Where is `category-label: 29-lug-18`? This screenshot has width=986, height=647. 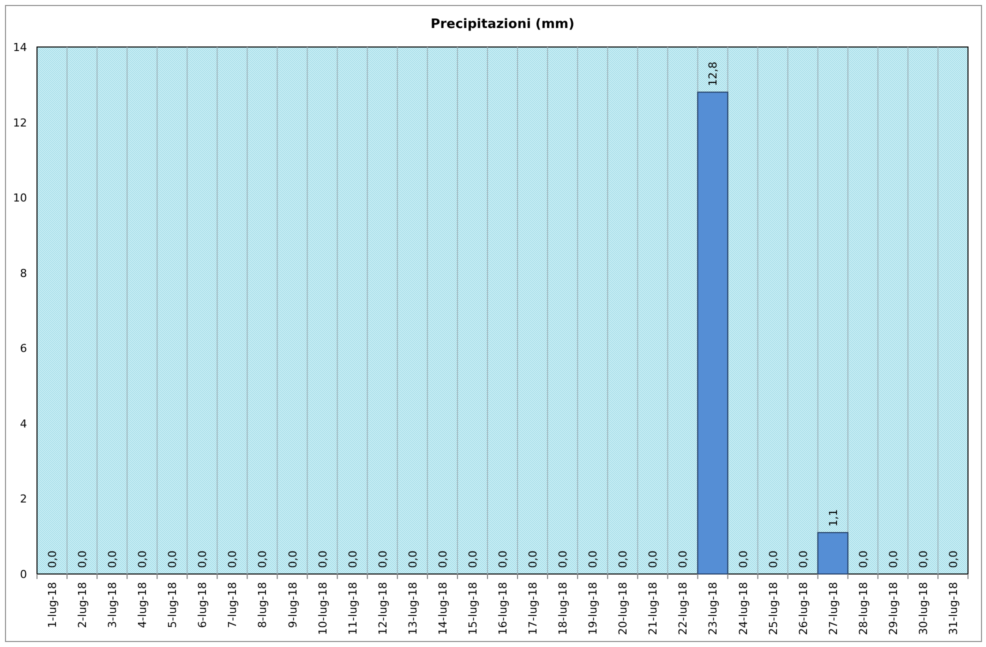 category-label: 29-lug-18 is located at coordinates (893, 608).